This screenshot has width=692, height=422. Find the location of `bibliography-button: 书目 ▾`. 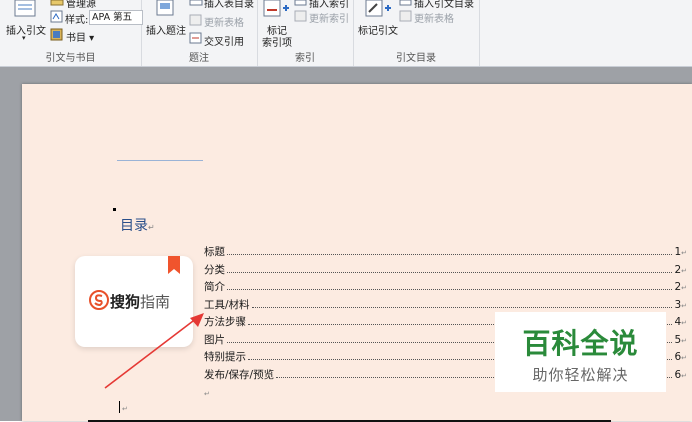

bibliography-button: 书目 ▾ is located at coordinates (80, 36).